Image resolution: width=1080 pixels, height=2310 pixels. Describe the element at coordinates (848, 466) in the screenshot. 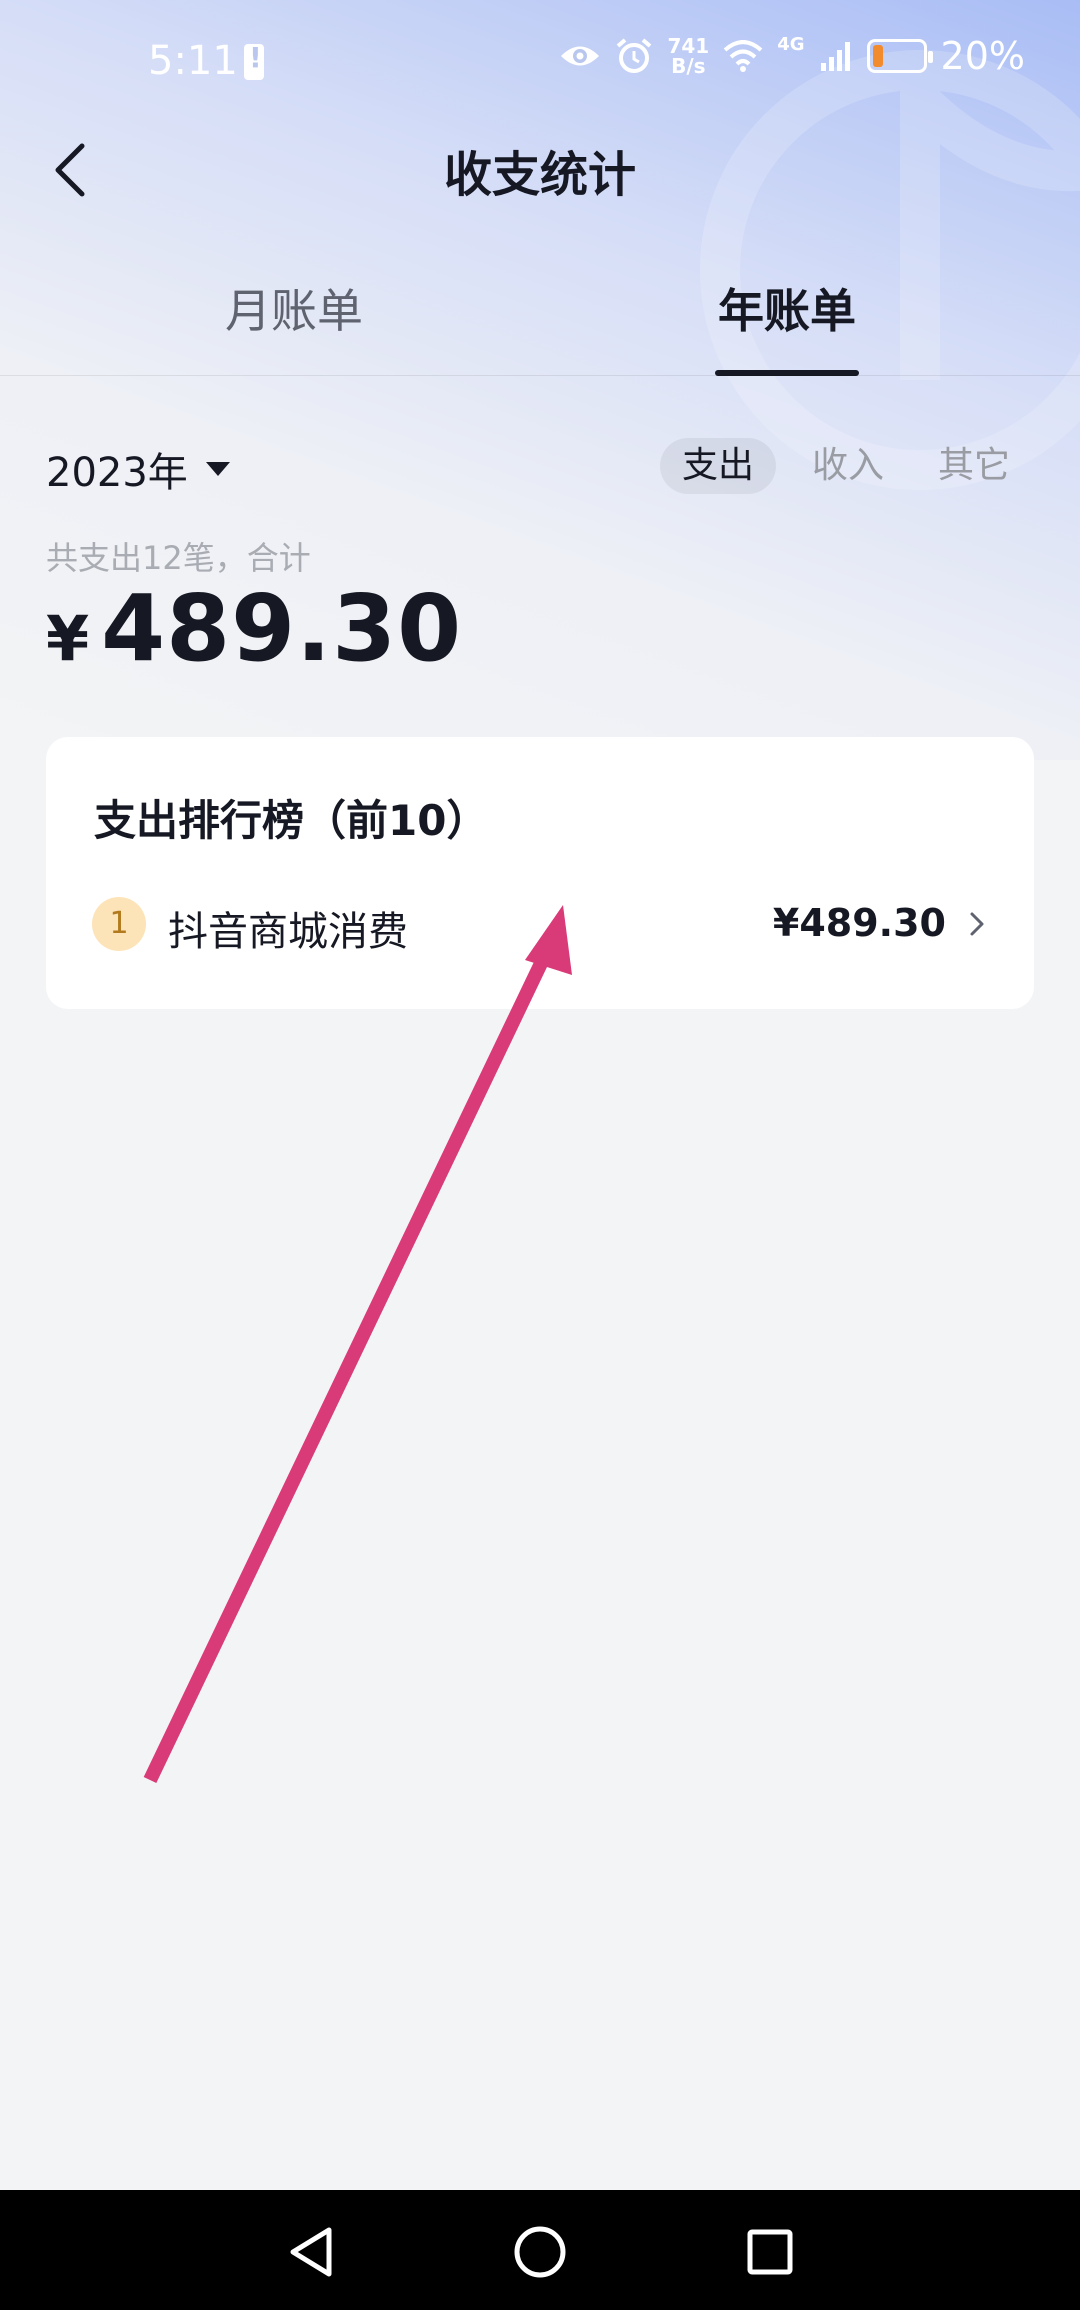

I see `filter-income: 收入` at that location.